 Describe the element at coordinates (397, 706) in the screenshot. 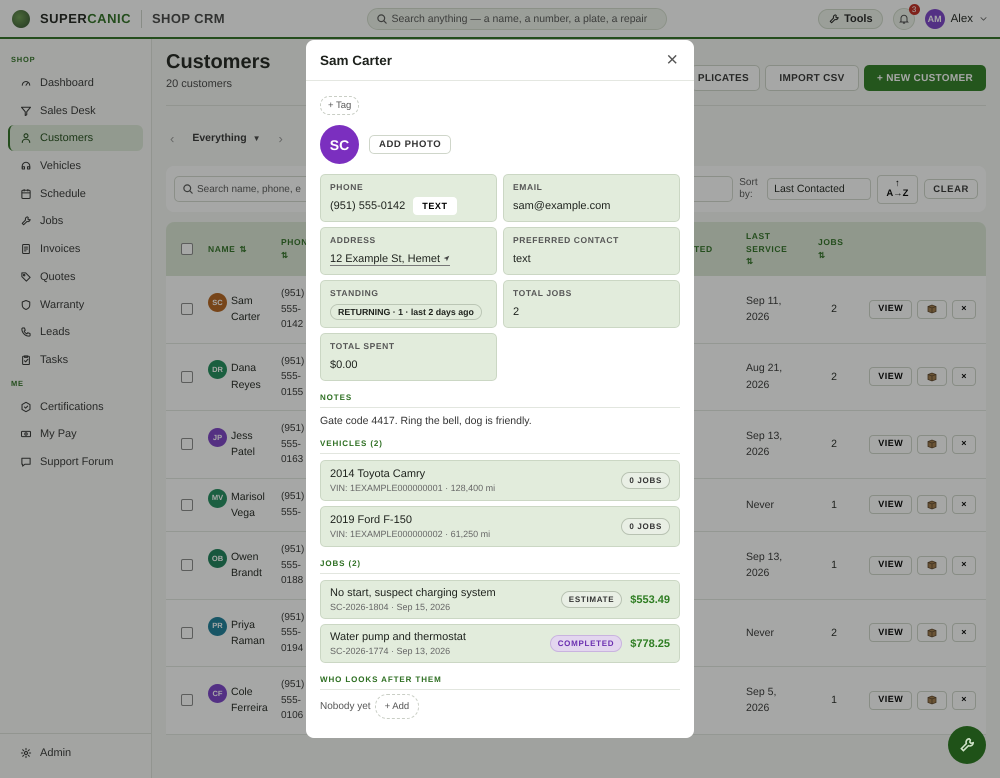

I see `add-button: + Add` at that location.